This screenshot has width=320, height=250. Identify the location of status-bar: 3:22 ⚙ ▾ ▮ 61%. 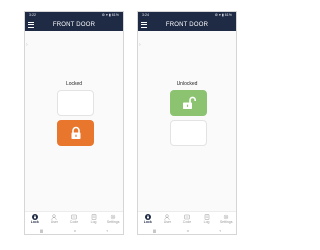
(74, 15).